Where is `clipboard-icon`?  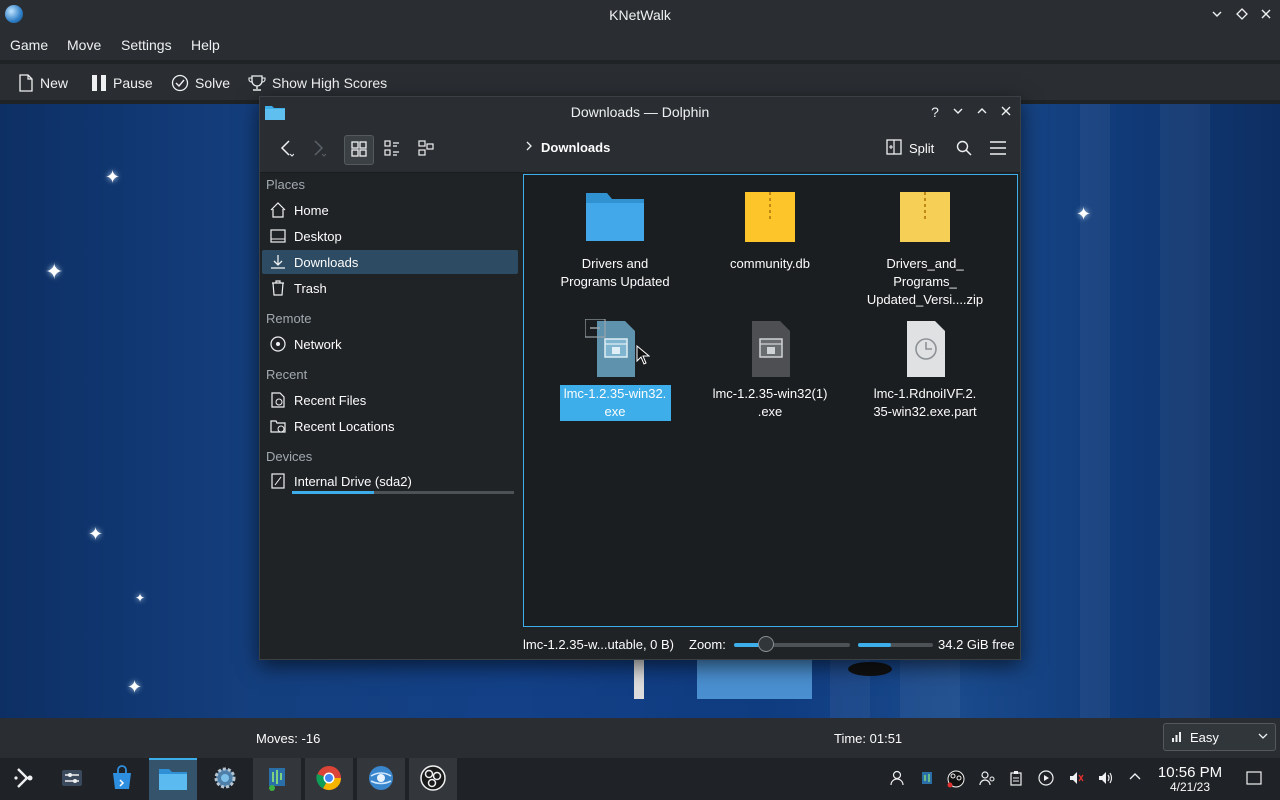
clipboard-icon is located at coordinates (1016, 779).